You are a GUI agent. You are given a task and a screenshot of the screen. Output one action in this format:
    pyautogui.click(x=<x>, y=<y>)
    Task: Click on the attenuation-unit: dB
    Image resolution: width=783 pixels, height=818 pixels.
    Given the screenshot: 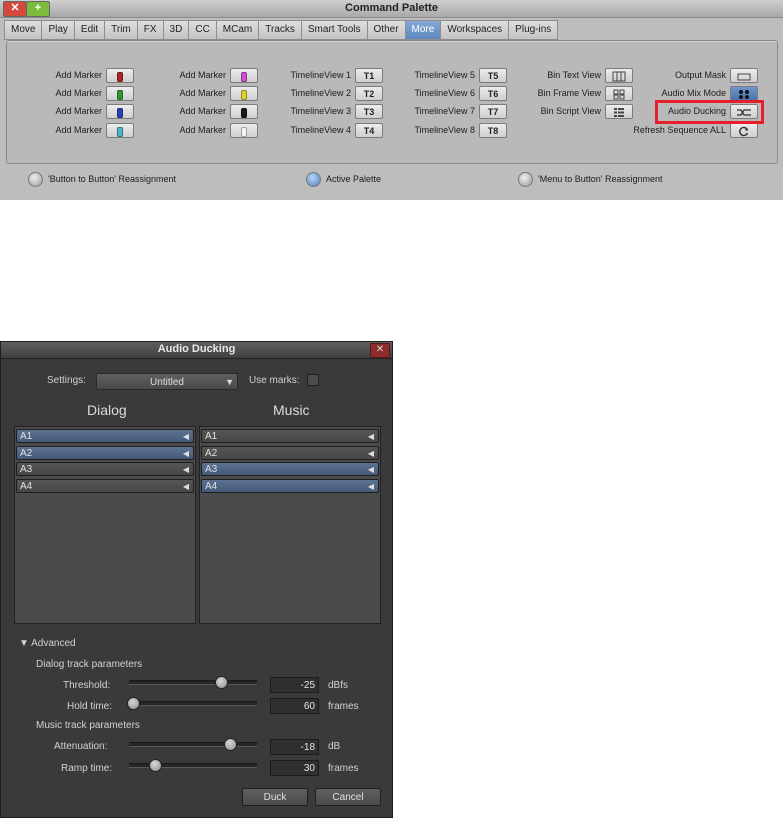 What is the action you would take?
    pyautogui.click(x=334, y=746)
    